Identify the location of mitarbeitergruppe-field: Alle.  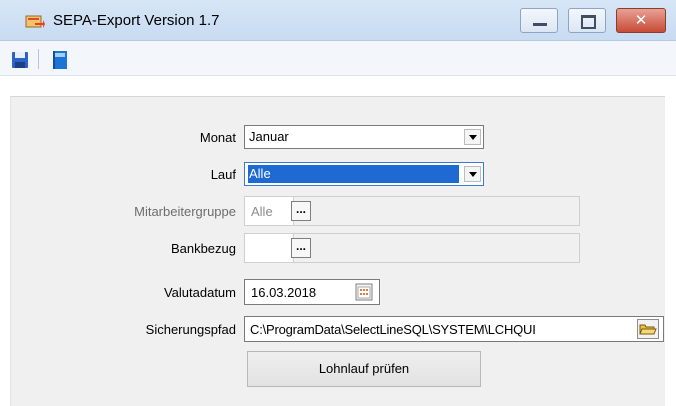
(269, 211).